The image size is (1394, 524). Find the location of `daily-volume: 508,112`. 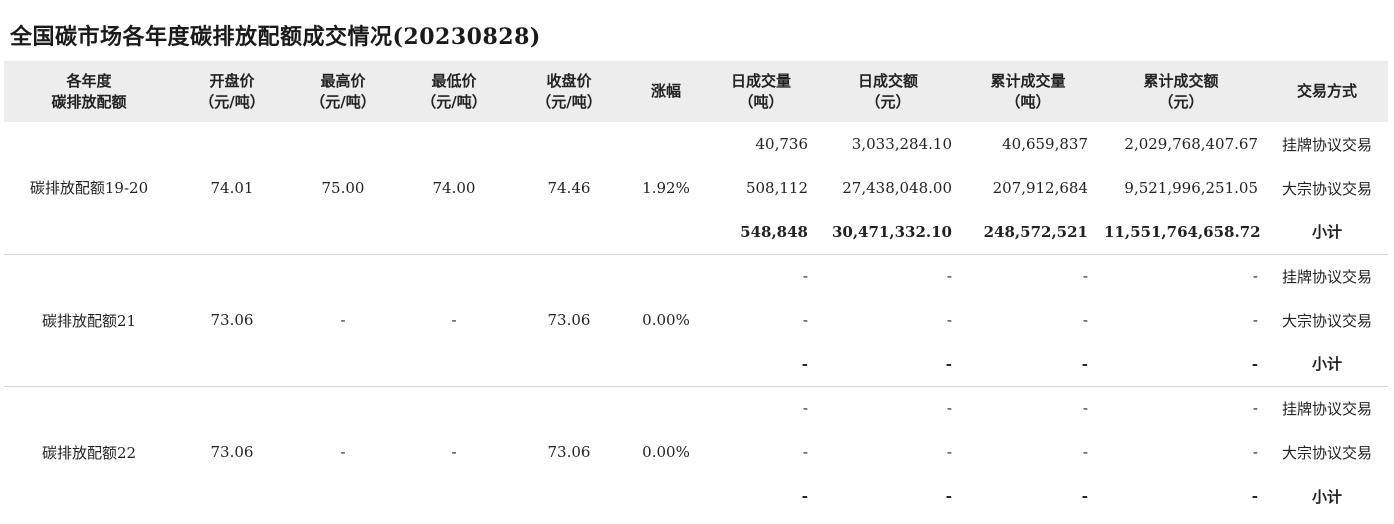

daily-volume: 508,112 is located at coordinates (776, 188).